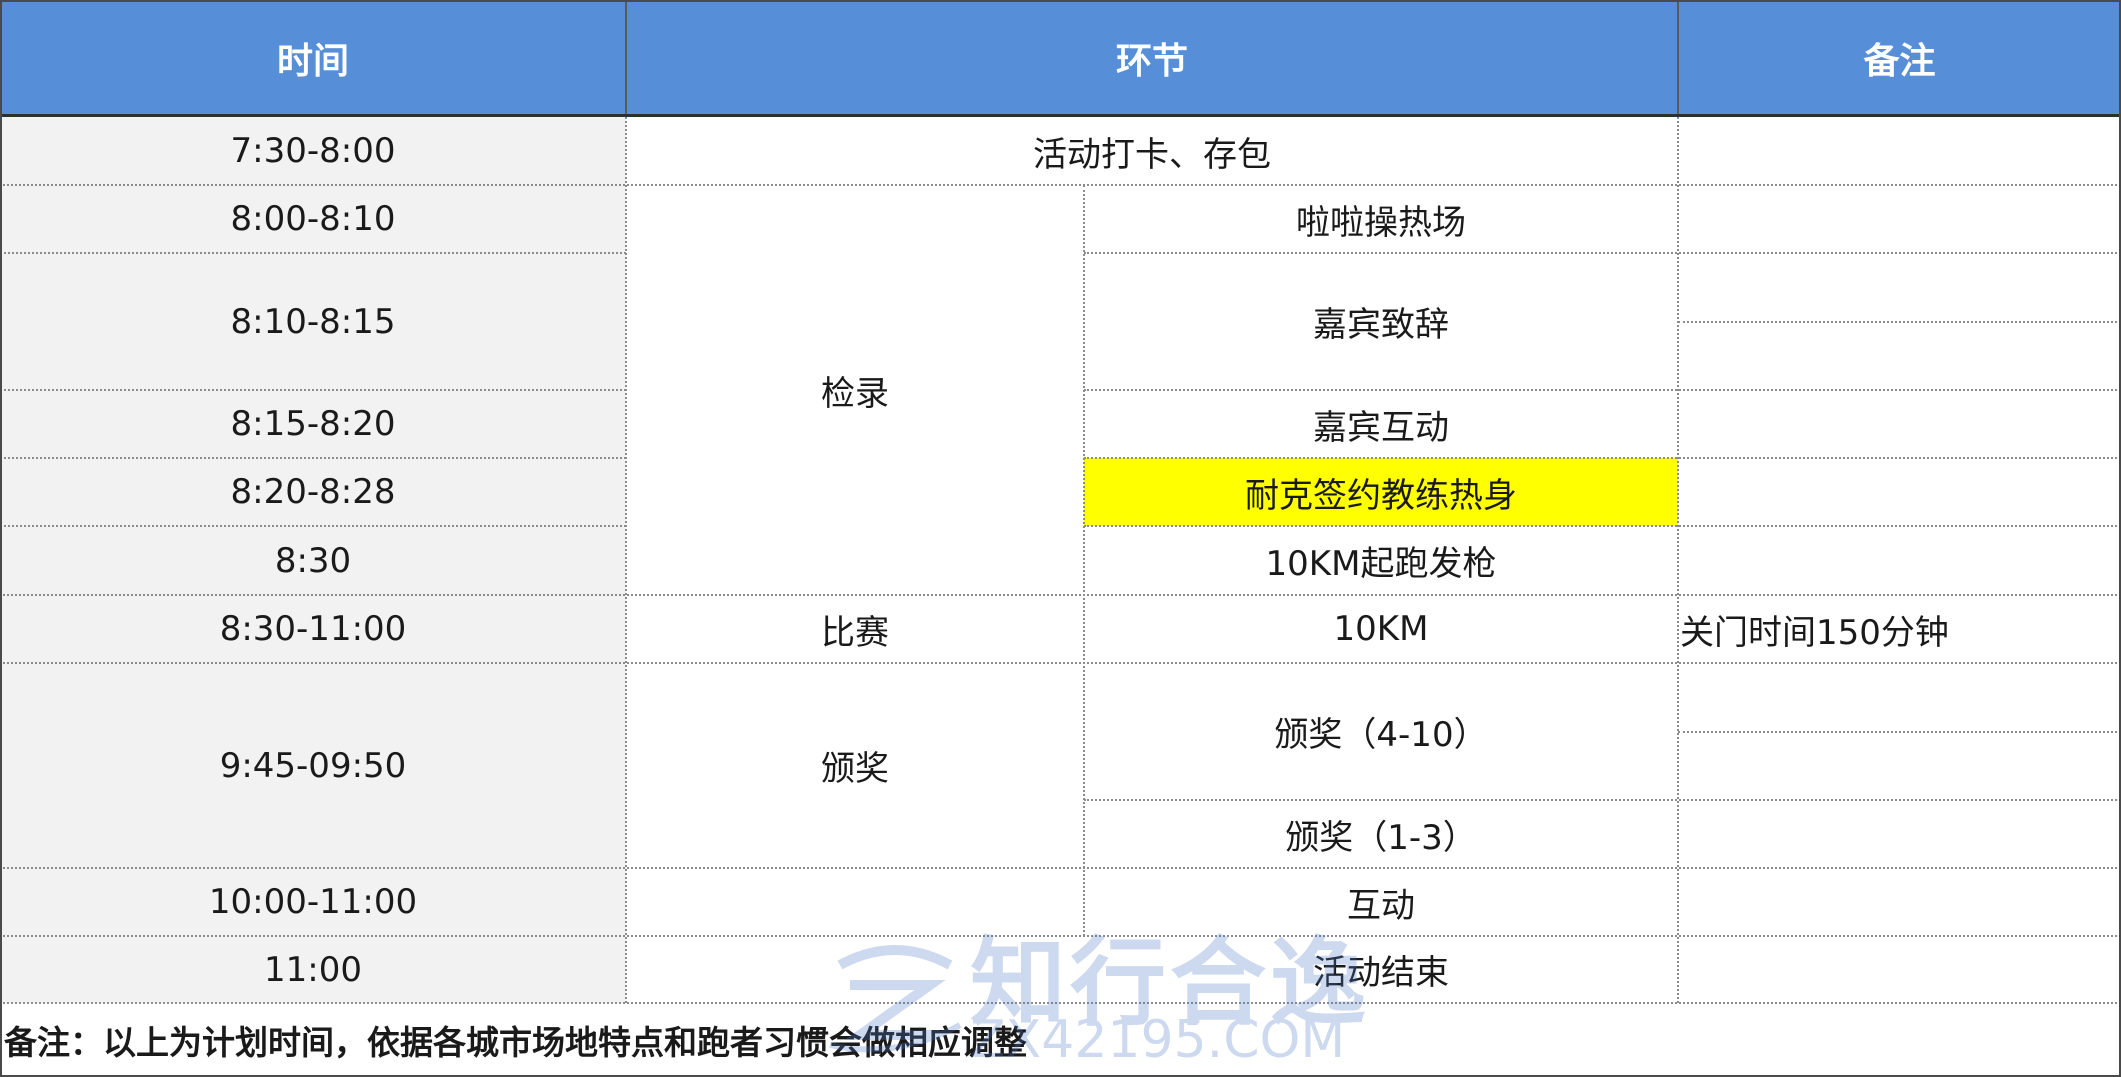 This screenshot has height=1077, width=2121. Describe the element at coordinates (313, 560) in the screenshot. I see `time-cell: 8:30` at that location.